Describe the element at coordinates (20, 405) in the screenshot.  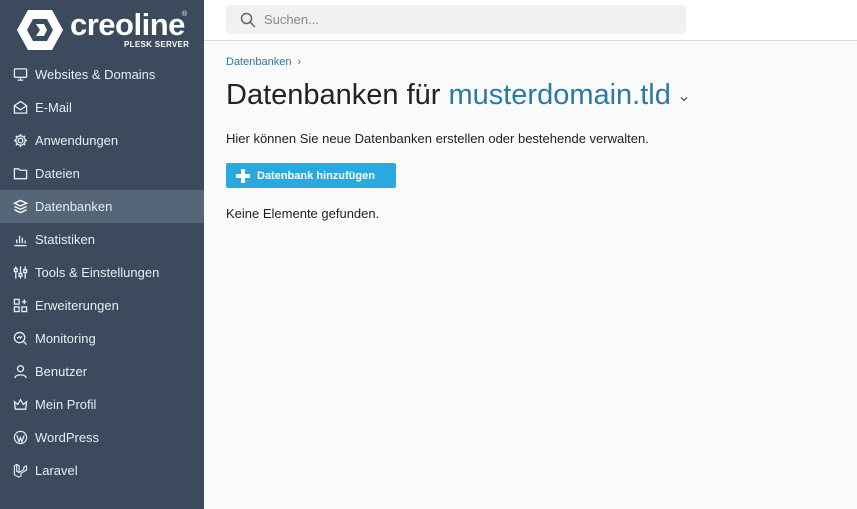
I see `crown-icon` at that location.